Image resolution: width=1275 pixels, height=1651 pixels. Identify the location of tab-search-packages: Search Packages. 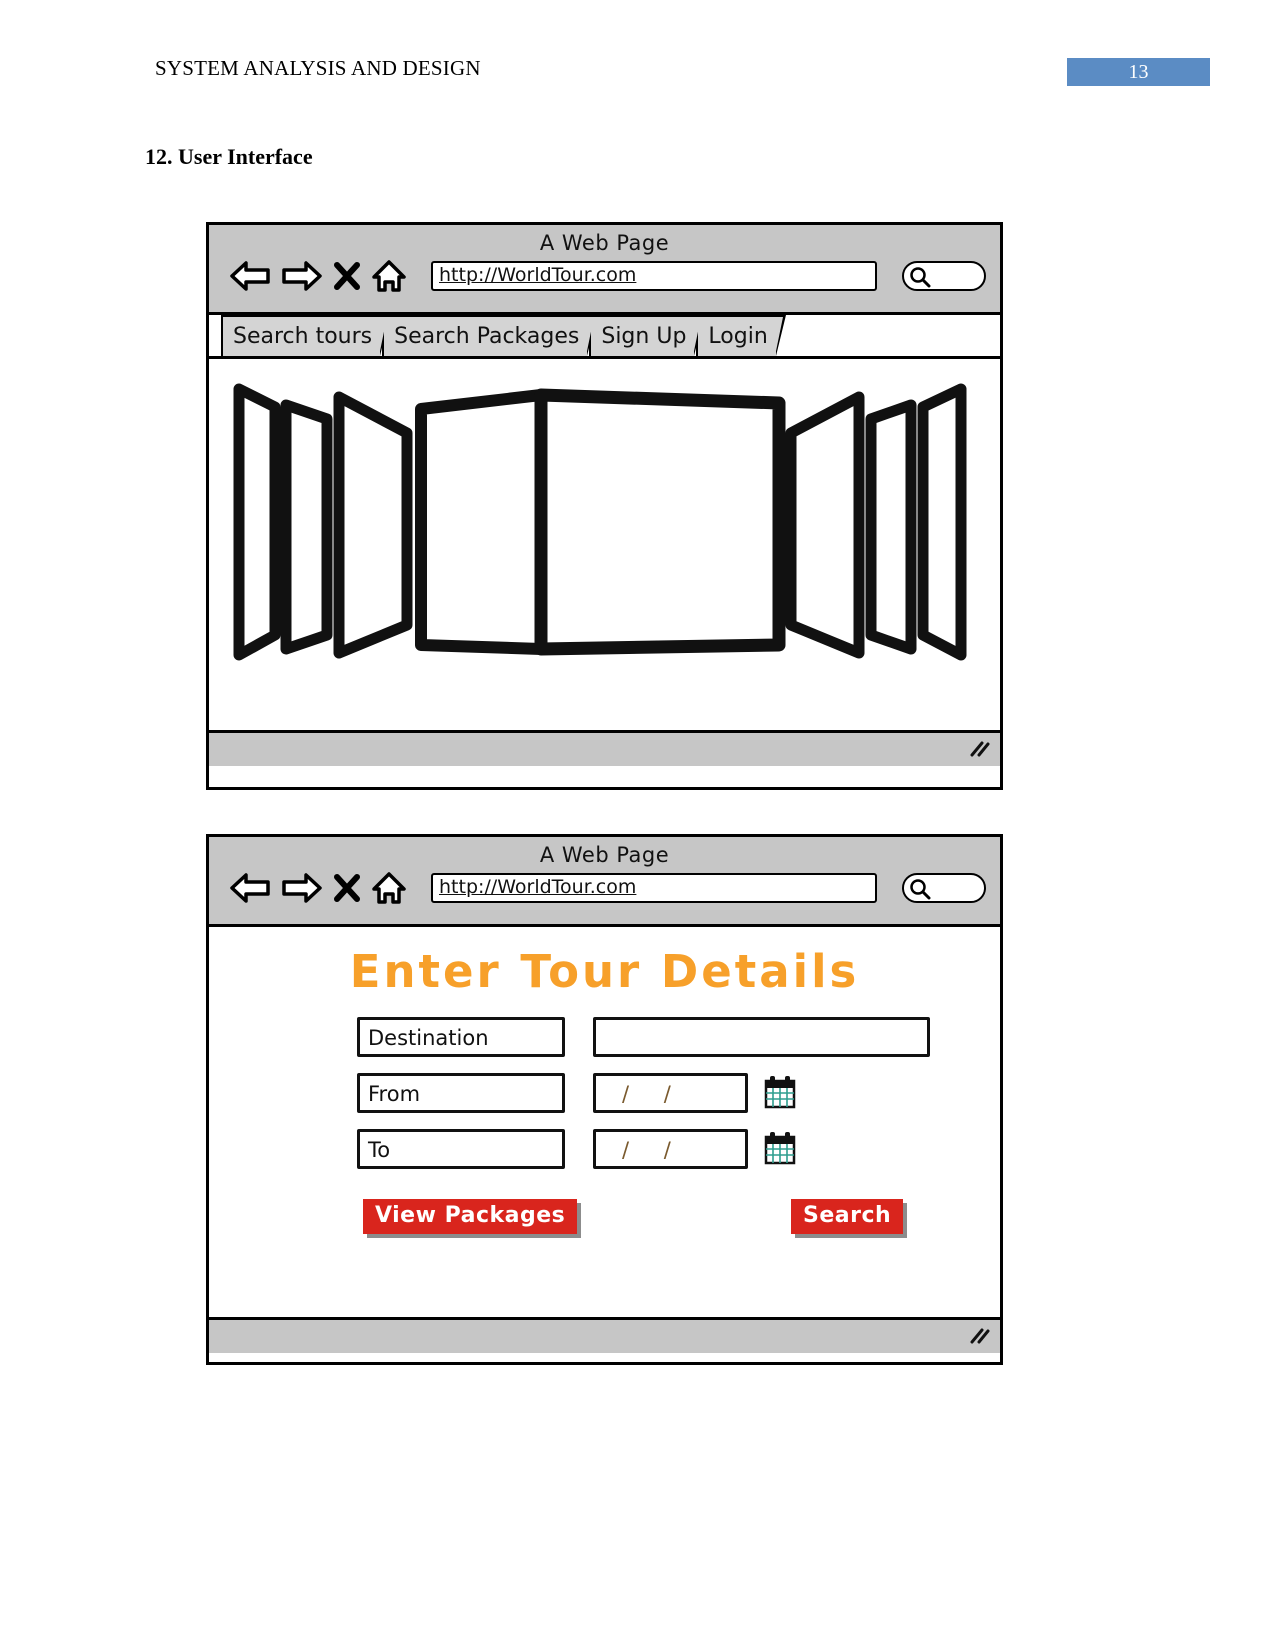
(490, 335).